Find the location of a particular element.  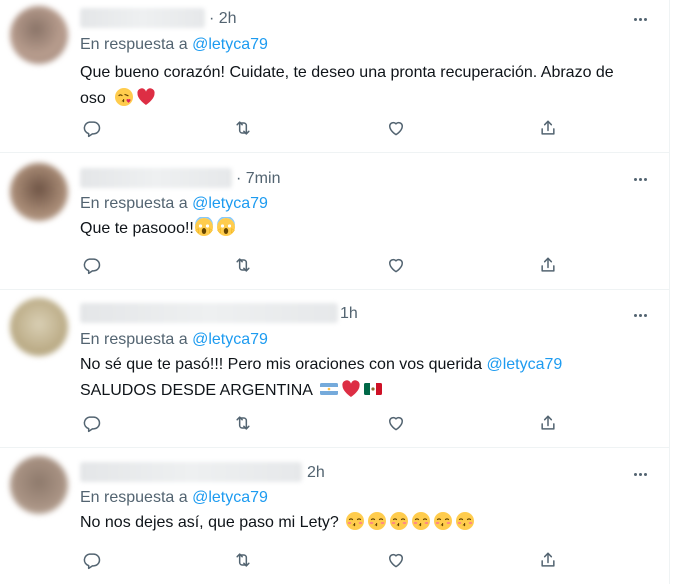

argentina-flag-emoji is located at coordinates (329, 389).